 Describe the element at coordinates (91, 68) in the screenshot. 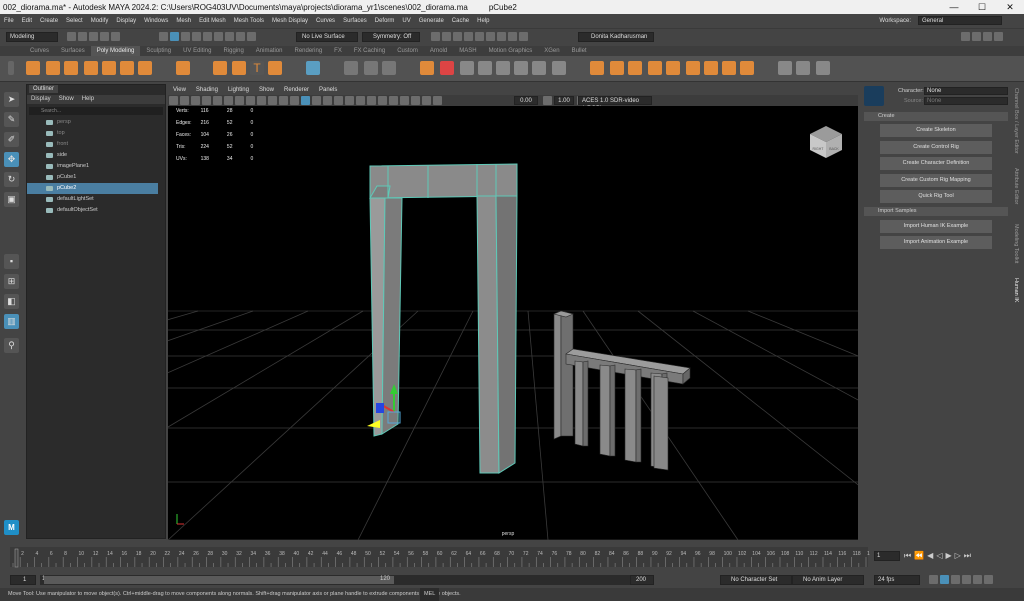

I see `poly-cone-icon` at that location.